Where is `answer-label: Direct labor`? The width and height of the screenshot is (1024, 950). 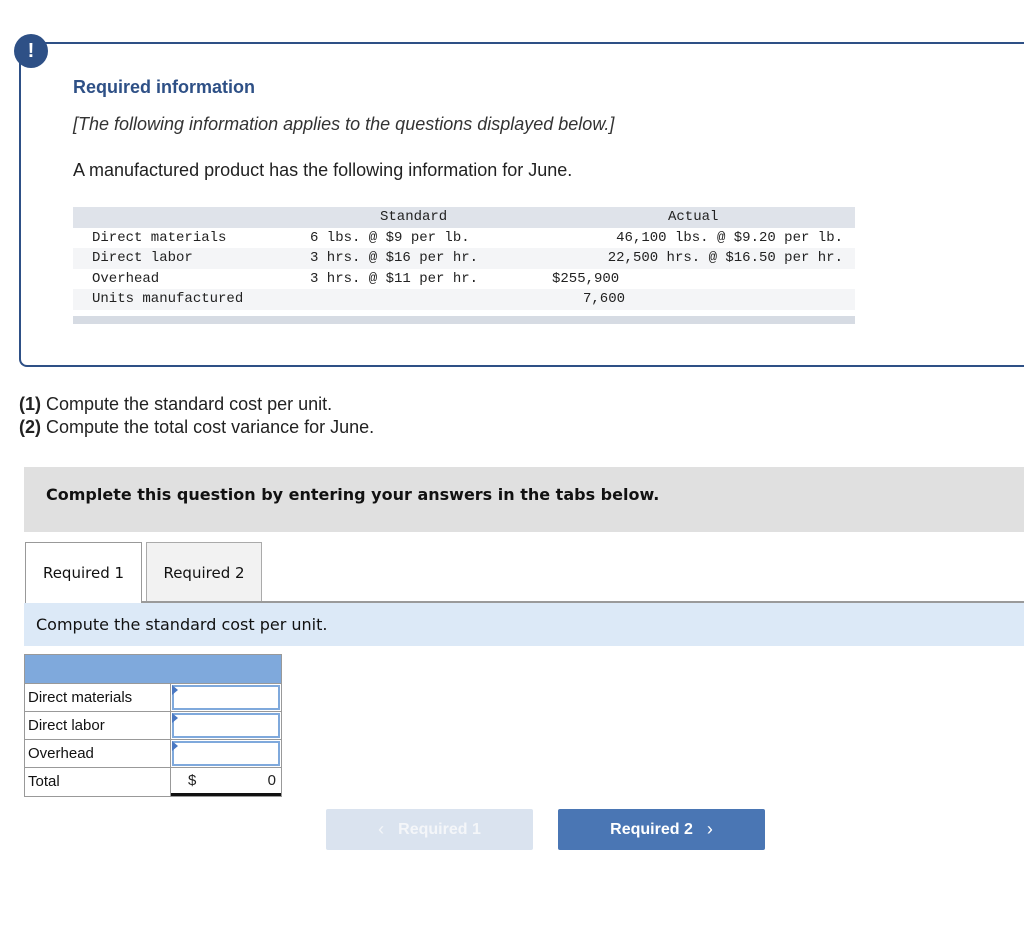 answer-label: Direct labor is located at coordinates (98, 725).